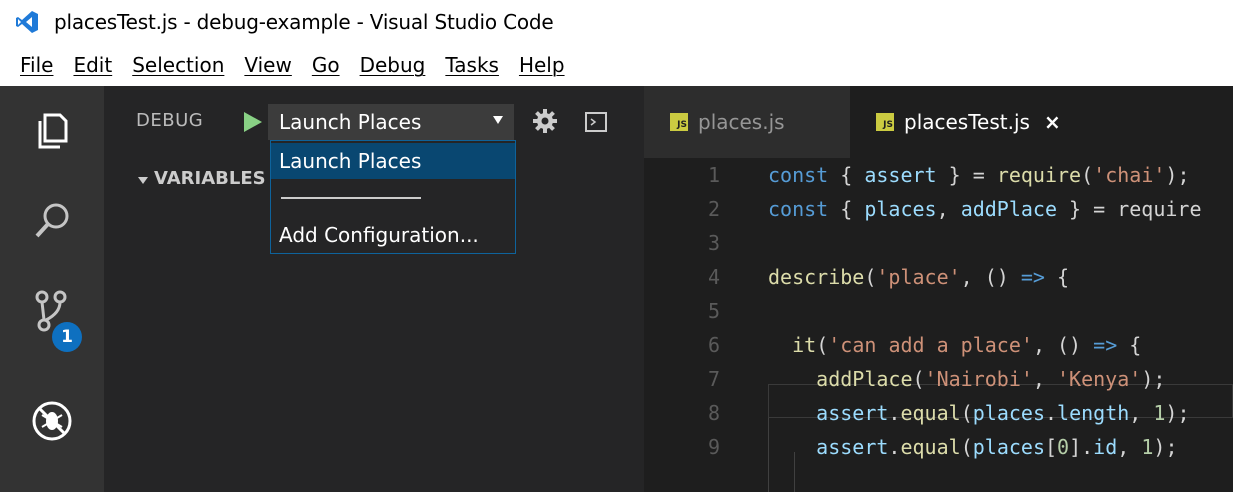  I want to click on code-line: 8 assert.equal(places.length, 1);, so click(938, 413).